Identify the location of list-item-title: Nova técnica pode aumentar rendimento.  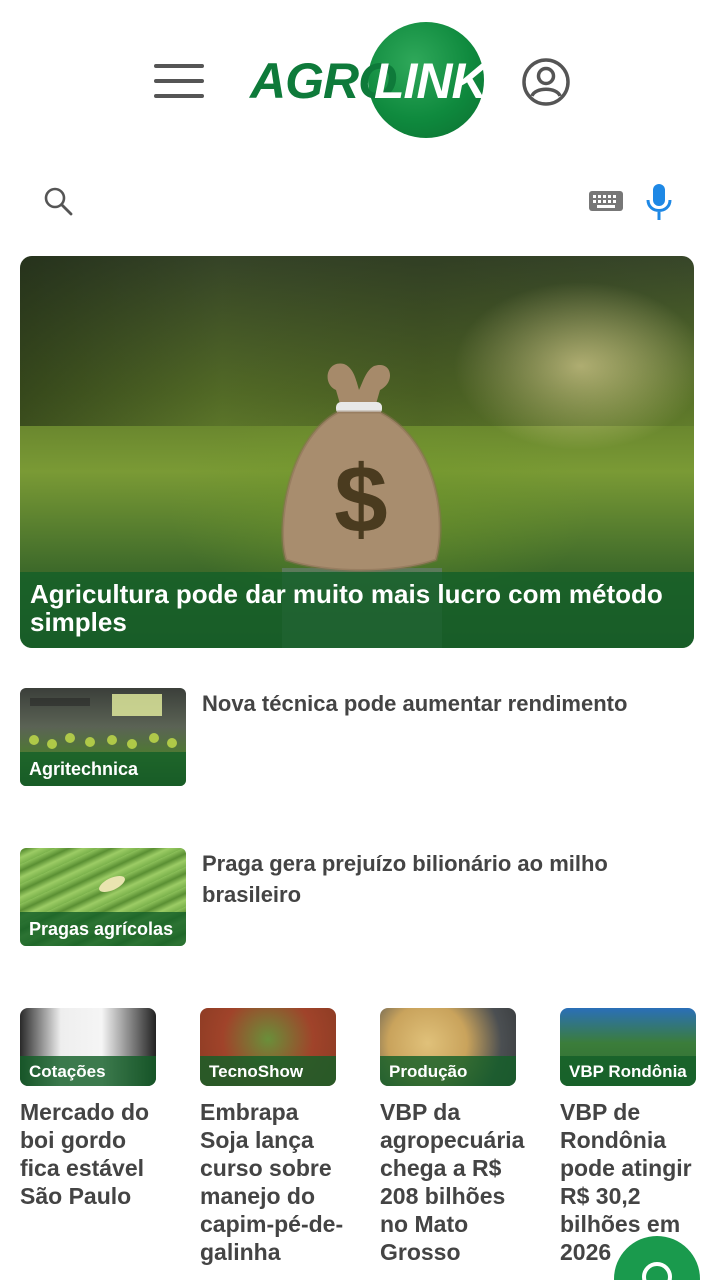
(447, 703).